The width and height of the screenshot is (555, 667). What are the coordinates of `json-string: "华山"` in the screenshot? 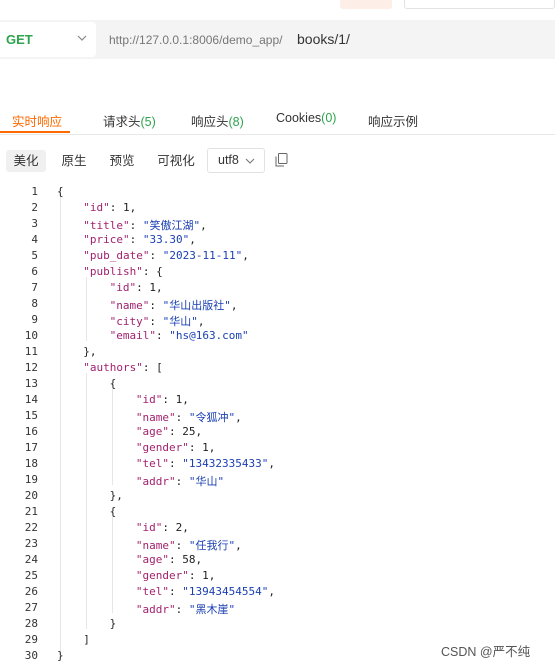 It's located at (180, 321).